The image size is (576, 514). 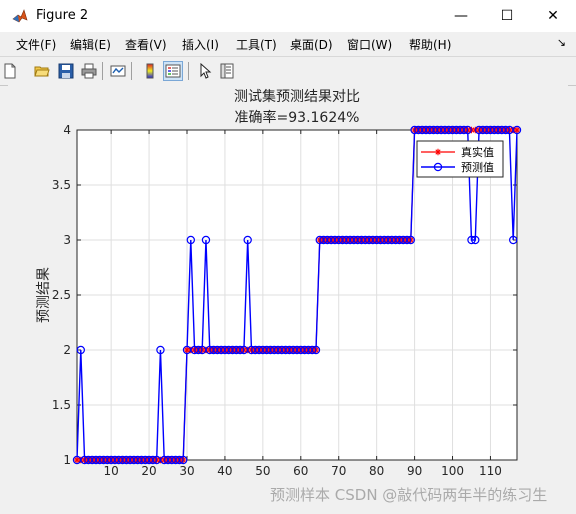 What do you see at coordinates (477, 167) in the screenshot?
I see `legend-pred-label: 预测值` at bounding box center [477, 167].